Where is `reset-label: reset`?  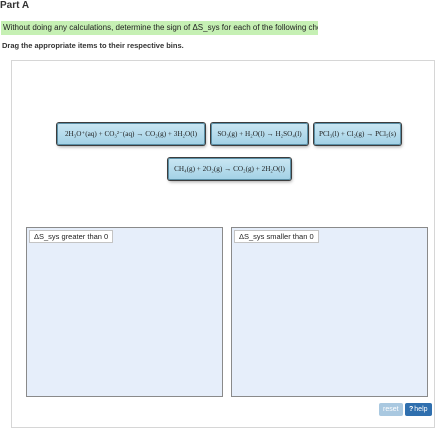
reset-label: reset is located at coordinates (391, 409).